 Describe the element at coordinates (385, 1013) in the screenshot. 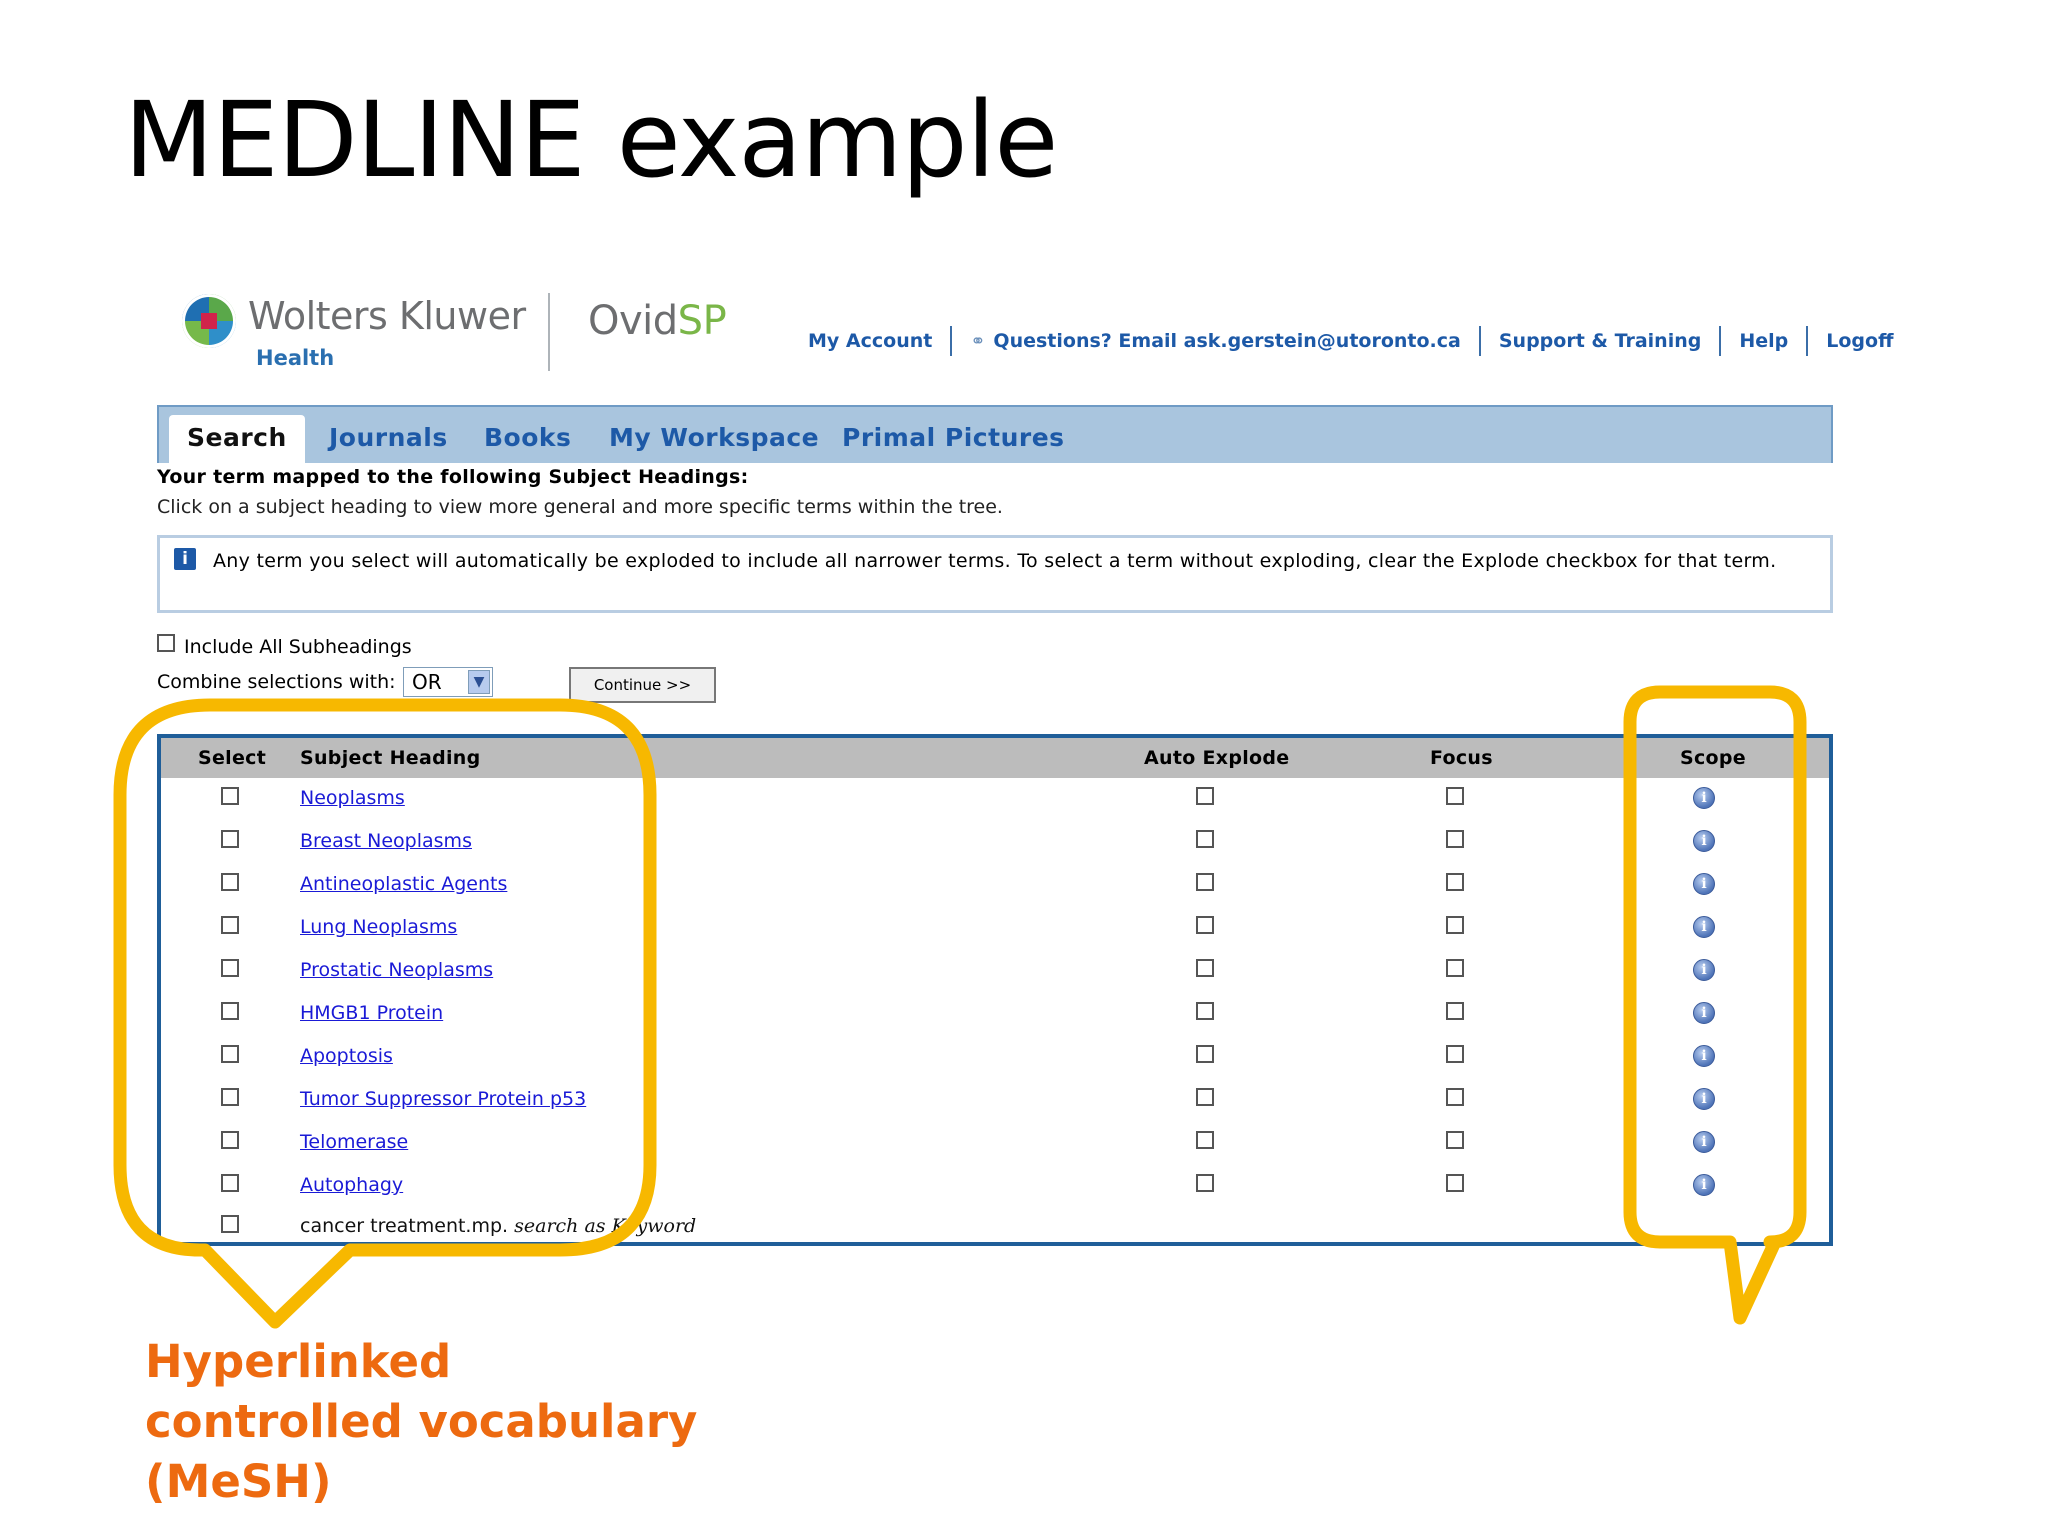

I see `subject-heading-callout-shape` at that location.